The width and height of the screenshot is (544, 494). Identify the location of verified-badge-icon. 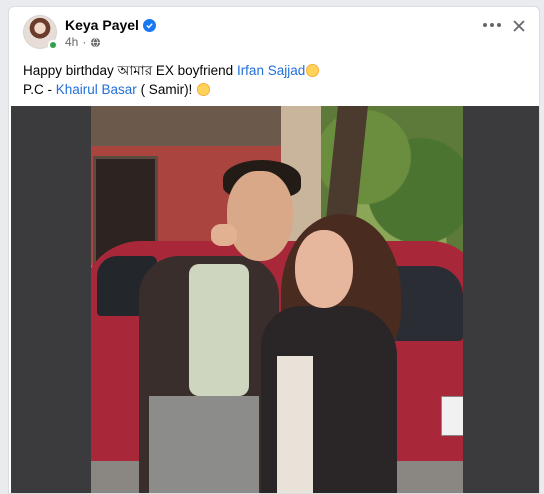
(149, 25).